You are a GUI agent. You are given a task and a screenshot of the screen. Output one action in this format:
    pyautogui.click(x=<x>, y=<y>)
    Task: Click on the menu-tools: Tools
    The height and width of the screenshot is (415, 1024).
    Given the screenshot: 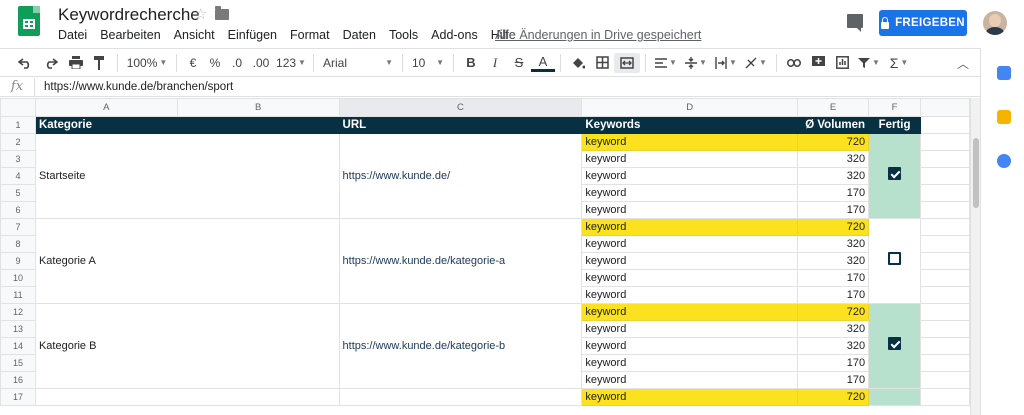 What is the action you would take?
    pyautogui.click(x=403, y=35)
    